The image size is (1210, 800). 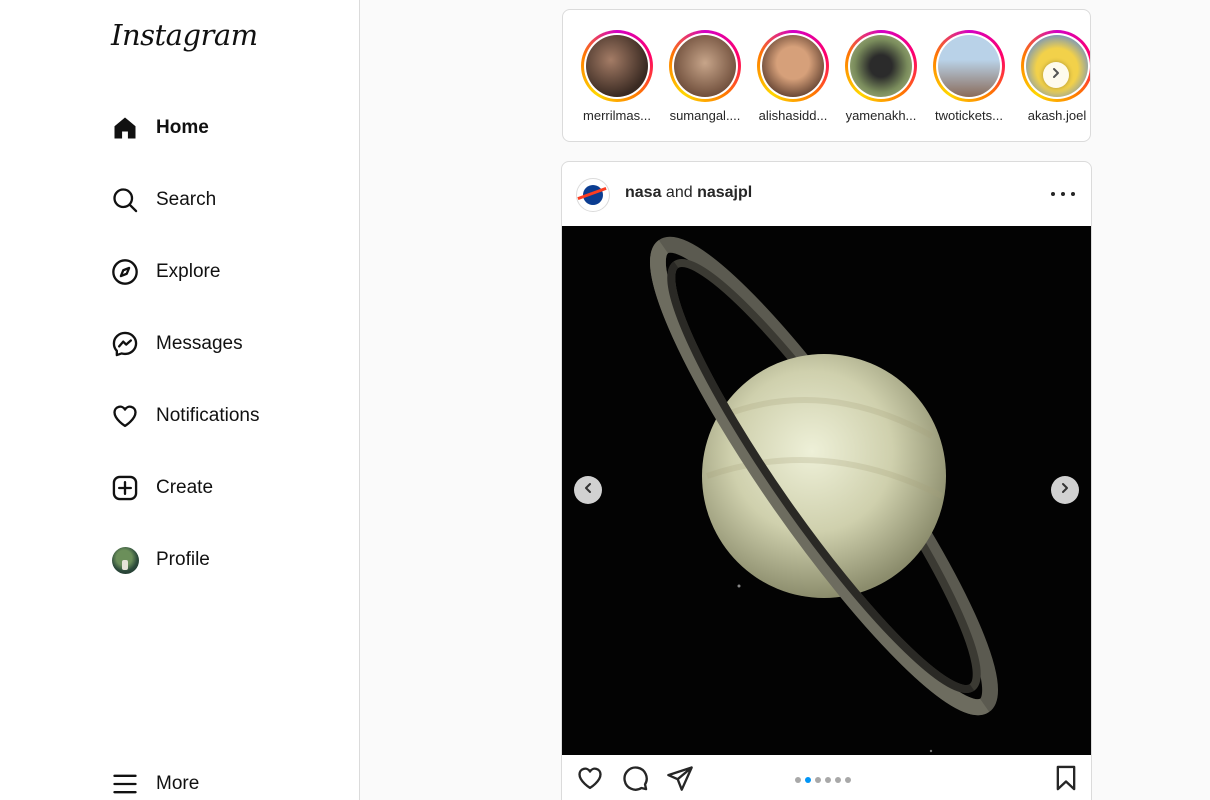 I want to click on bookmark-icon, so click(x=1066, y=780).